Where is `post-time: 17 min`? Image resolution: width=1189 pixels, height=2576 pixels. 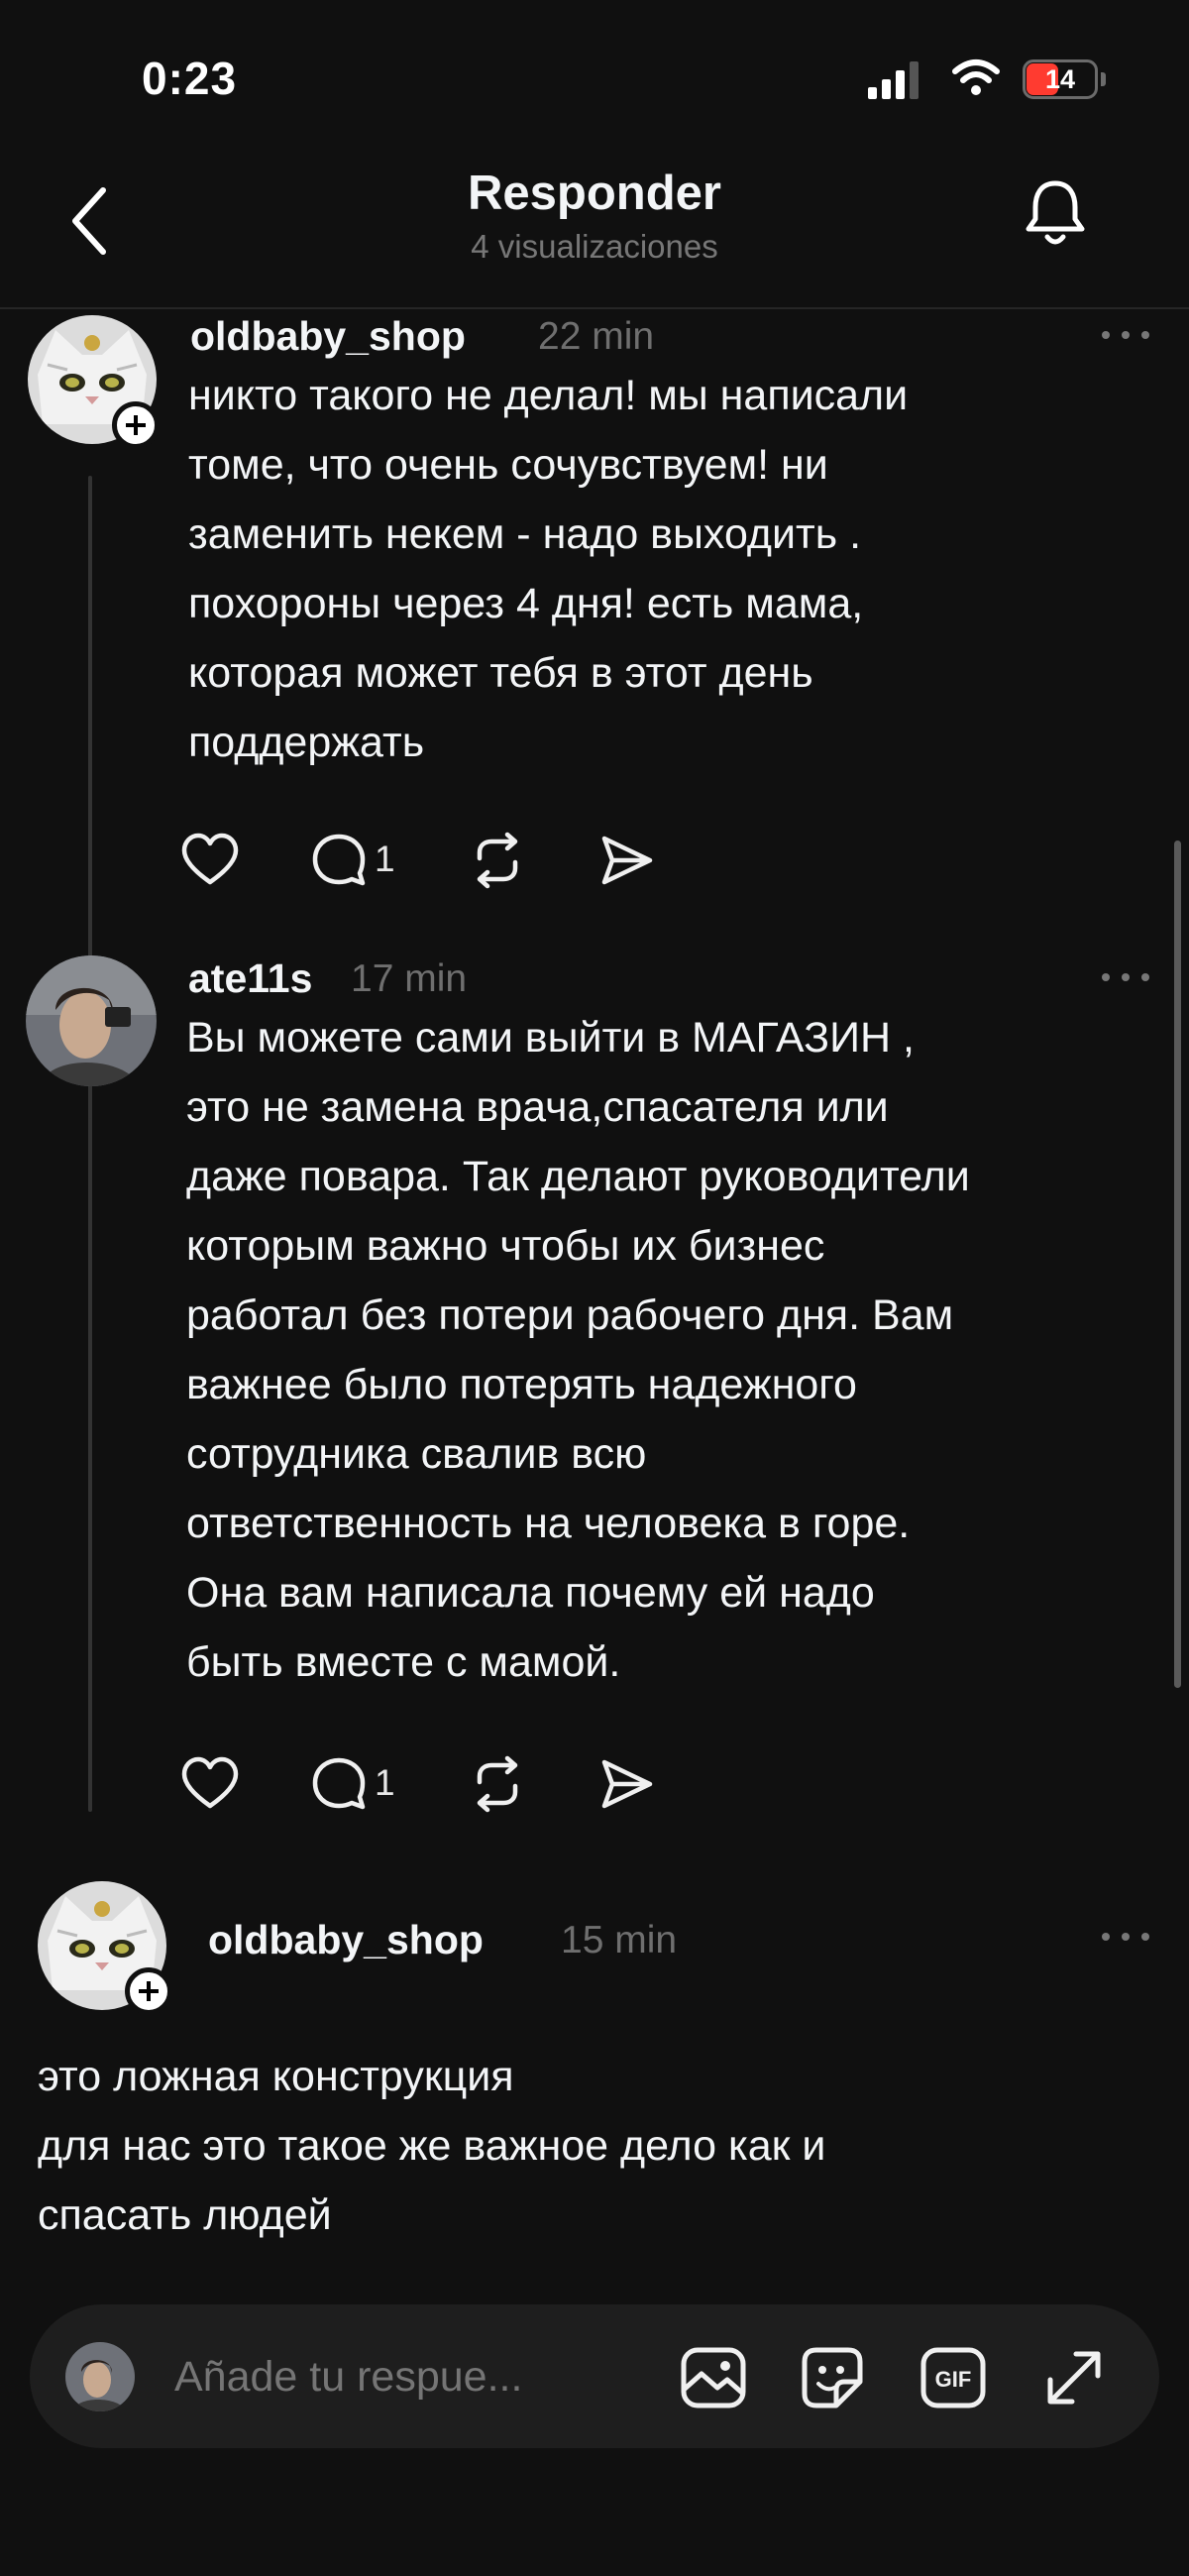 post-time: 17 min is located at coordinates (410, 978).